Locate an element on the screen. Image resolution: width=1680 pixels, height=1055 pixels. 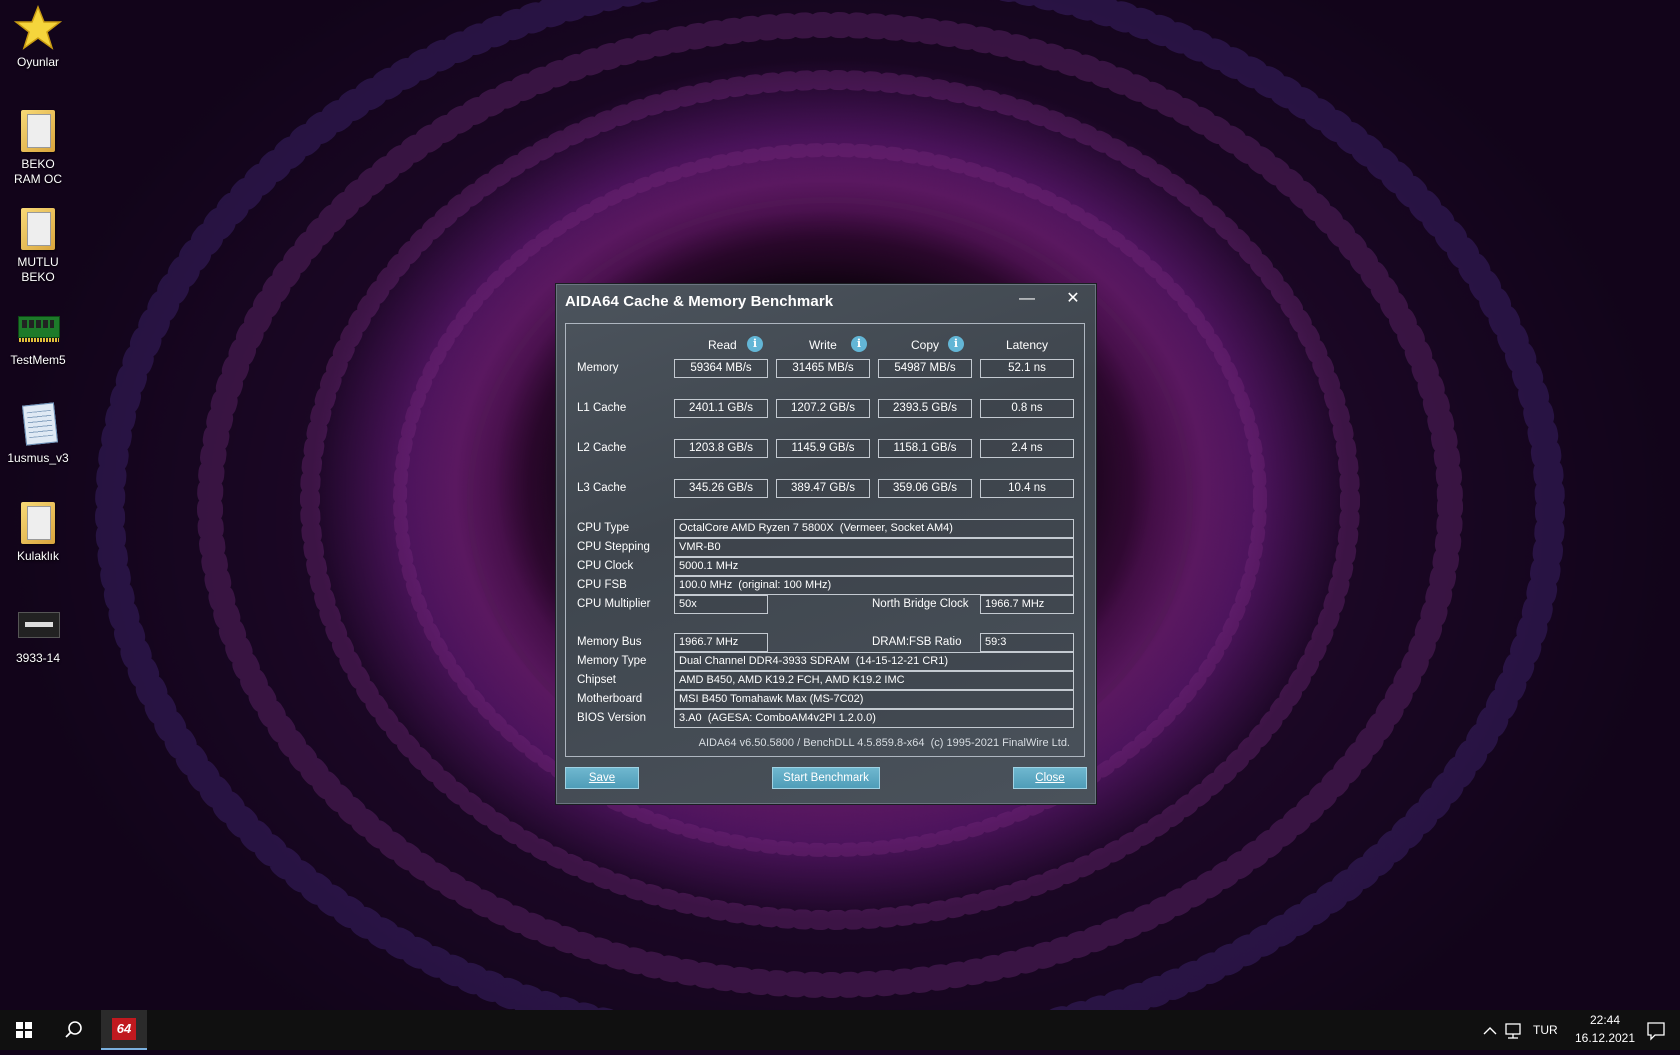
aida64-app-icon: 64 is located at coordinates (124, 1029).